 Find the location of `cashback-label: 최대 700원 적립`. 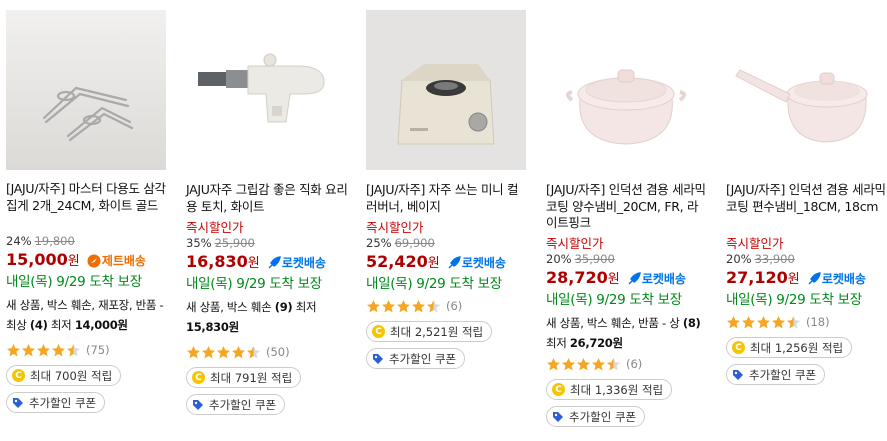

cashback-label: 최대 700원 적립 is located at coordinates (71, 375).